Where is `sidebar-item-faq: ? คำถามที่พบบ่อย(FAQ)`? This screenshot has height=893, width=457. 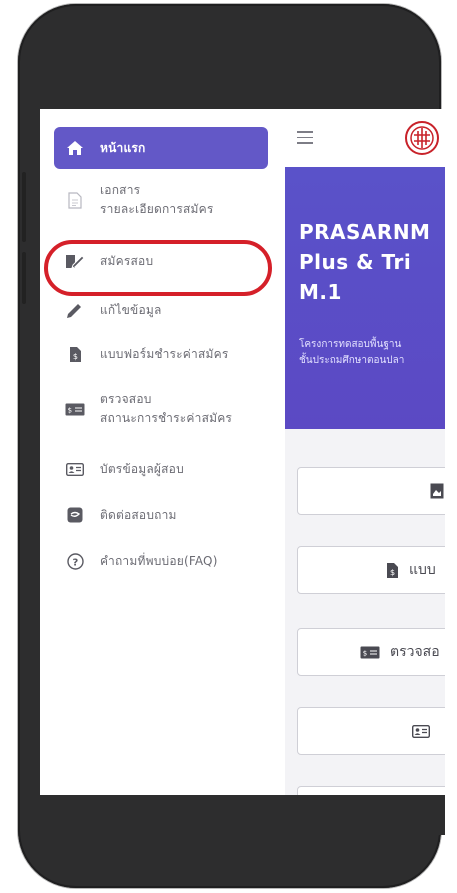
sidebar-item-faq: ? คำถามที่พบบ่อย(FAQ) is located at coordinates (161, 561).